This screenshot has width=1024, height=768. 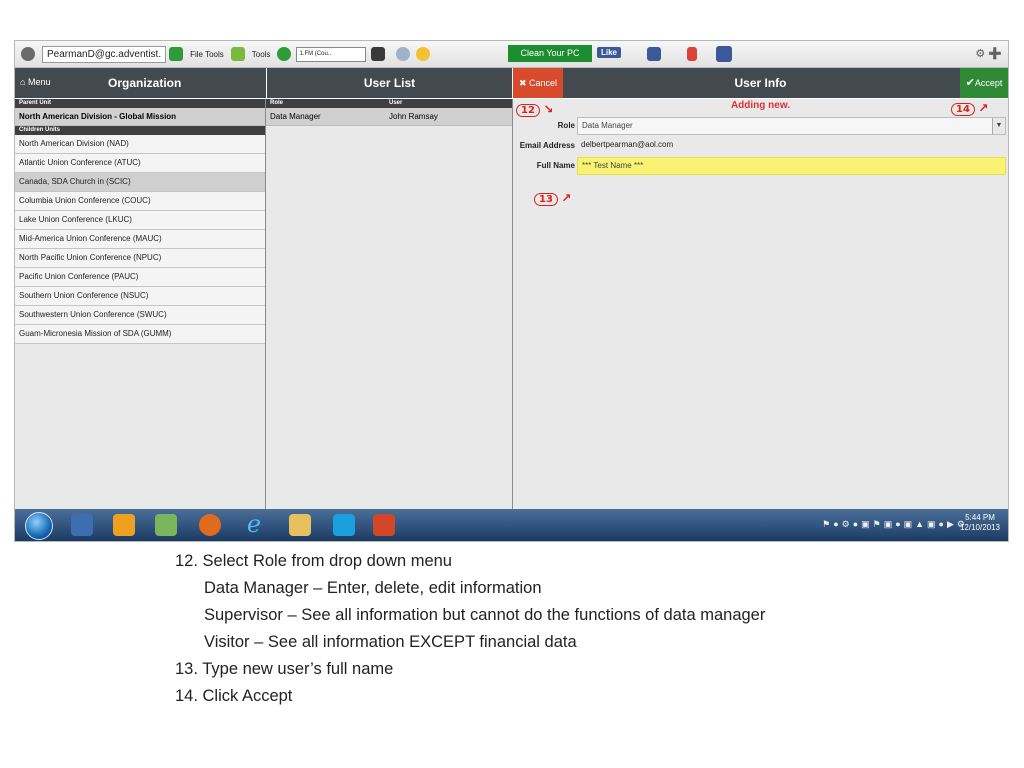 I want to click on annotation-12: 12 ↘, so click(x=535, y=109).